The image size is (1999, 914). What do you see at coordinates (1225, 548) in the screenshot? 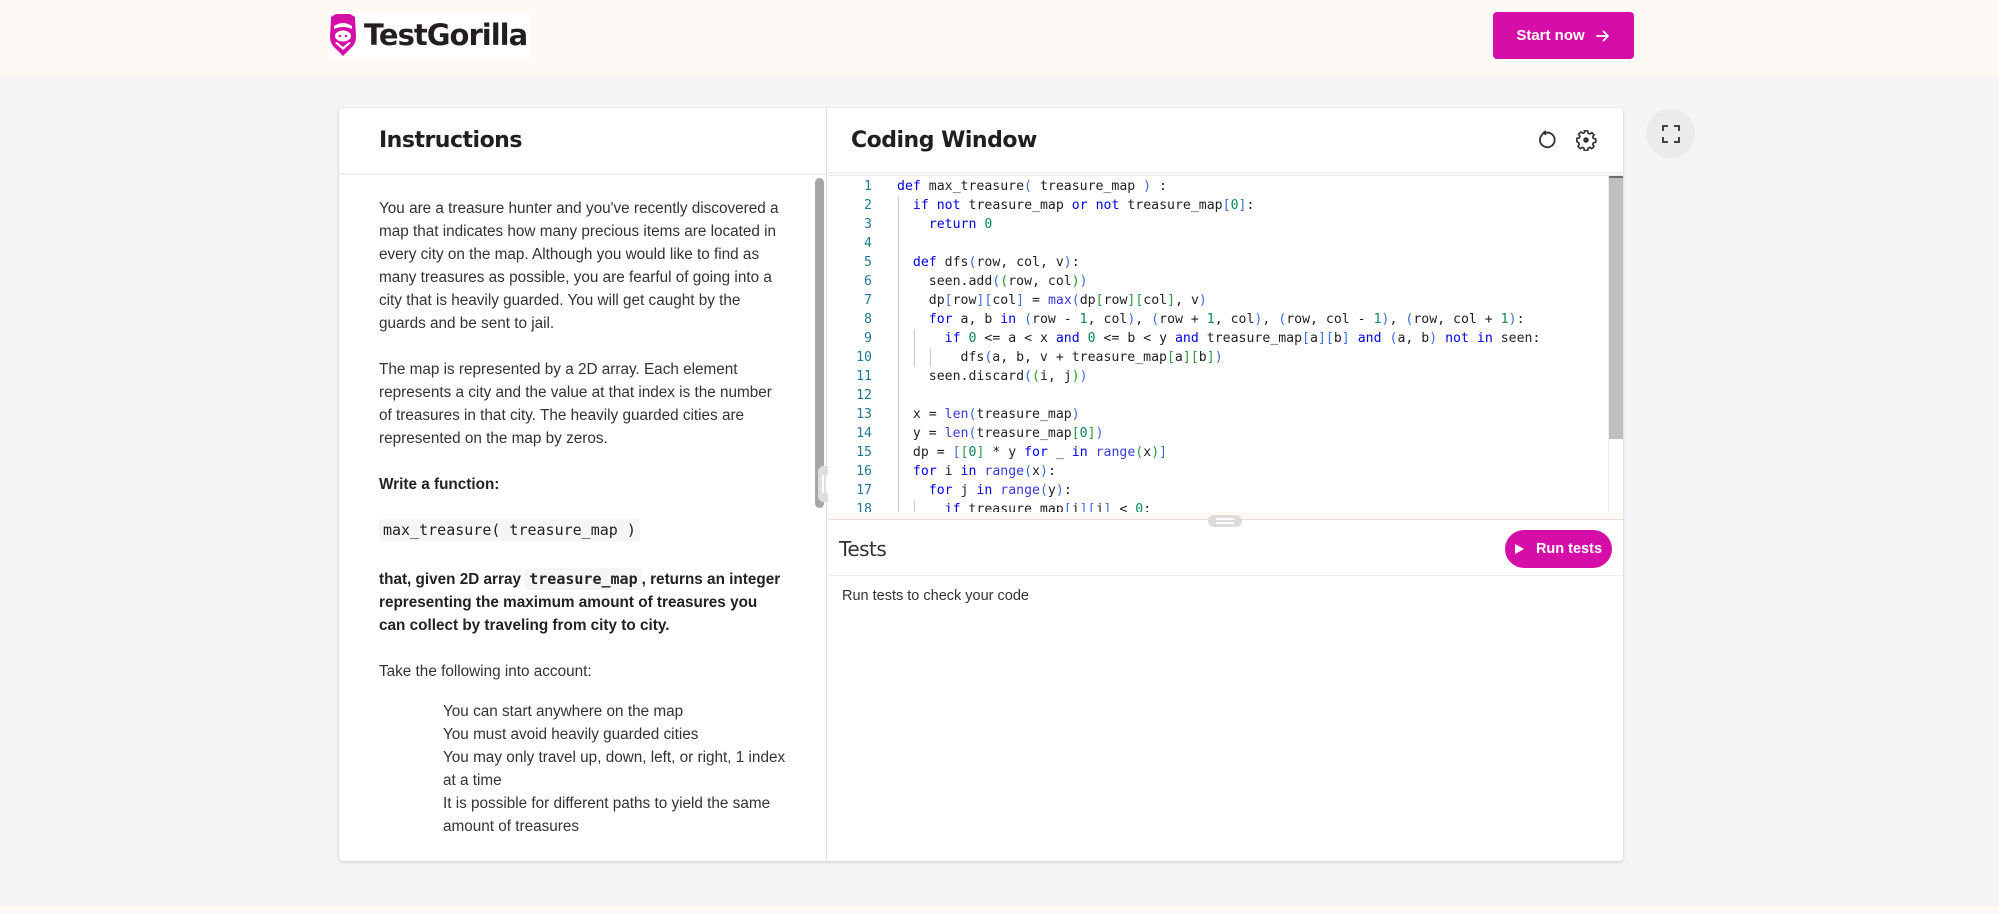
I see `tests-header: Tests Run tests` at bounding box center [1225, 548].